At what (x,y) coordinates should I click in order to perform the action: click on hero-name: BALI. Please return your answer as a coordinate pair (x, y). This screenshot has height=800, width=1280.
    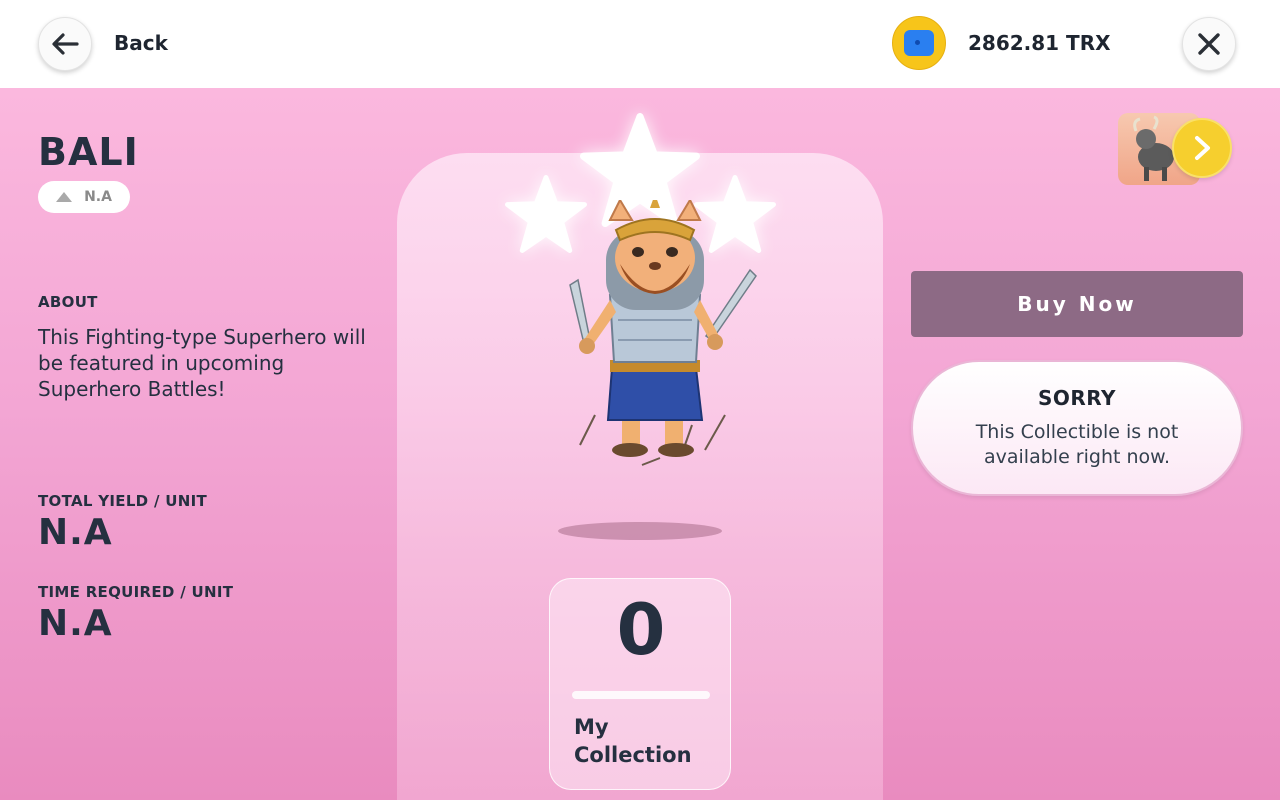
    Looking at the image, I should click on (88, 152).